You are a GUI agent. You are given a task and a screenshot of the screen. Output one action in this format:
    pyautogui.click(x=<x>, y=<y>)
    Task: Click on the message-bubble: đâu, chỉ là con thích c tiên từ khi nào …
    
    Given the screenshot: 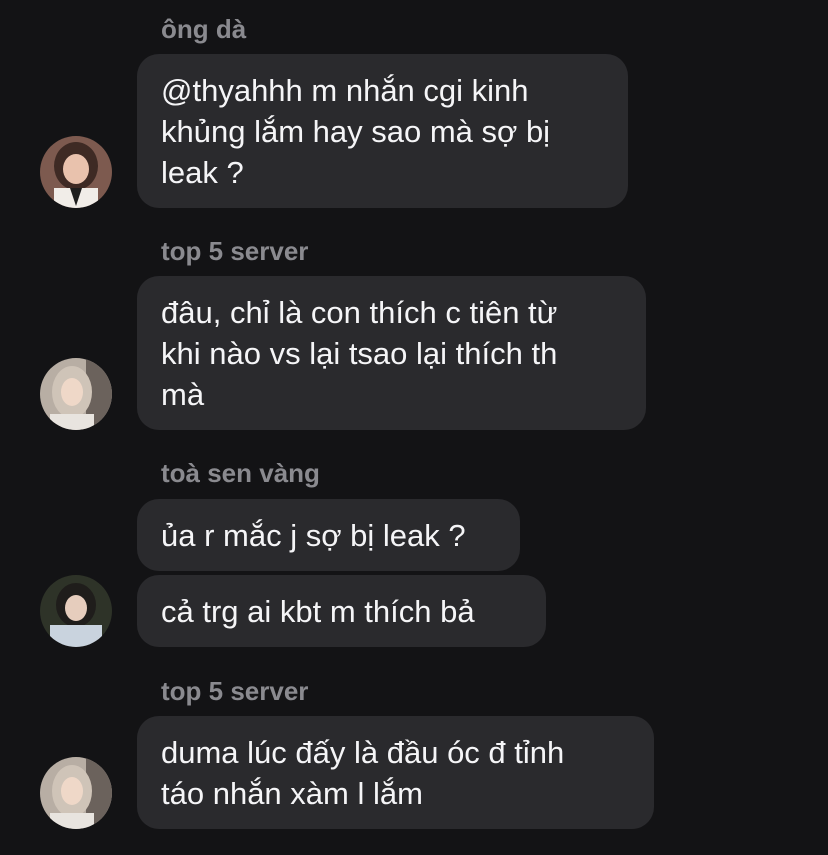 What is the action you would take?
    pyautogui.click(x=391, y=353)
    